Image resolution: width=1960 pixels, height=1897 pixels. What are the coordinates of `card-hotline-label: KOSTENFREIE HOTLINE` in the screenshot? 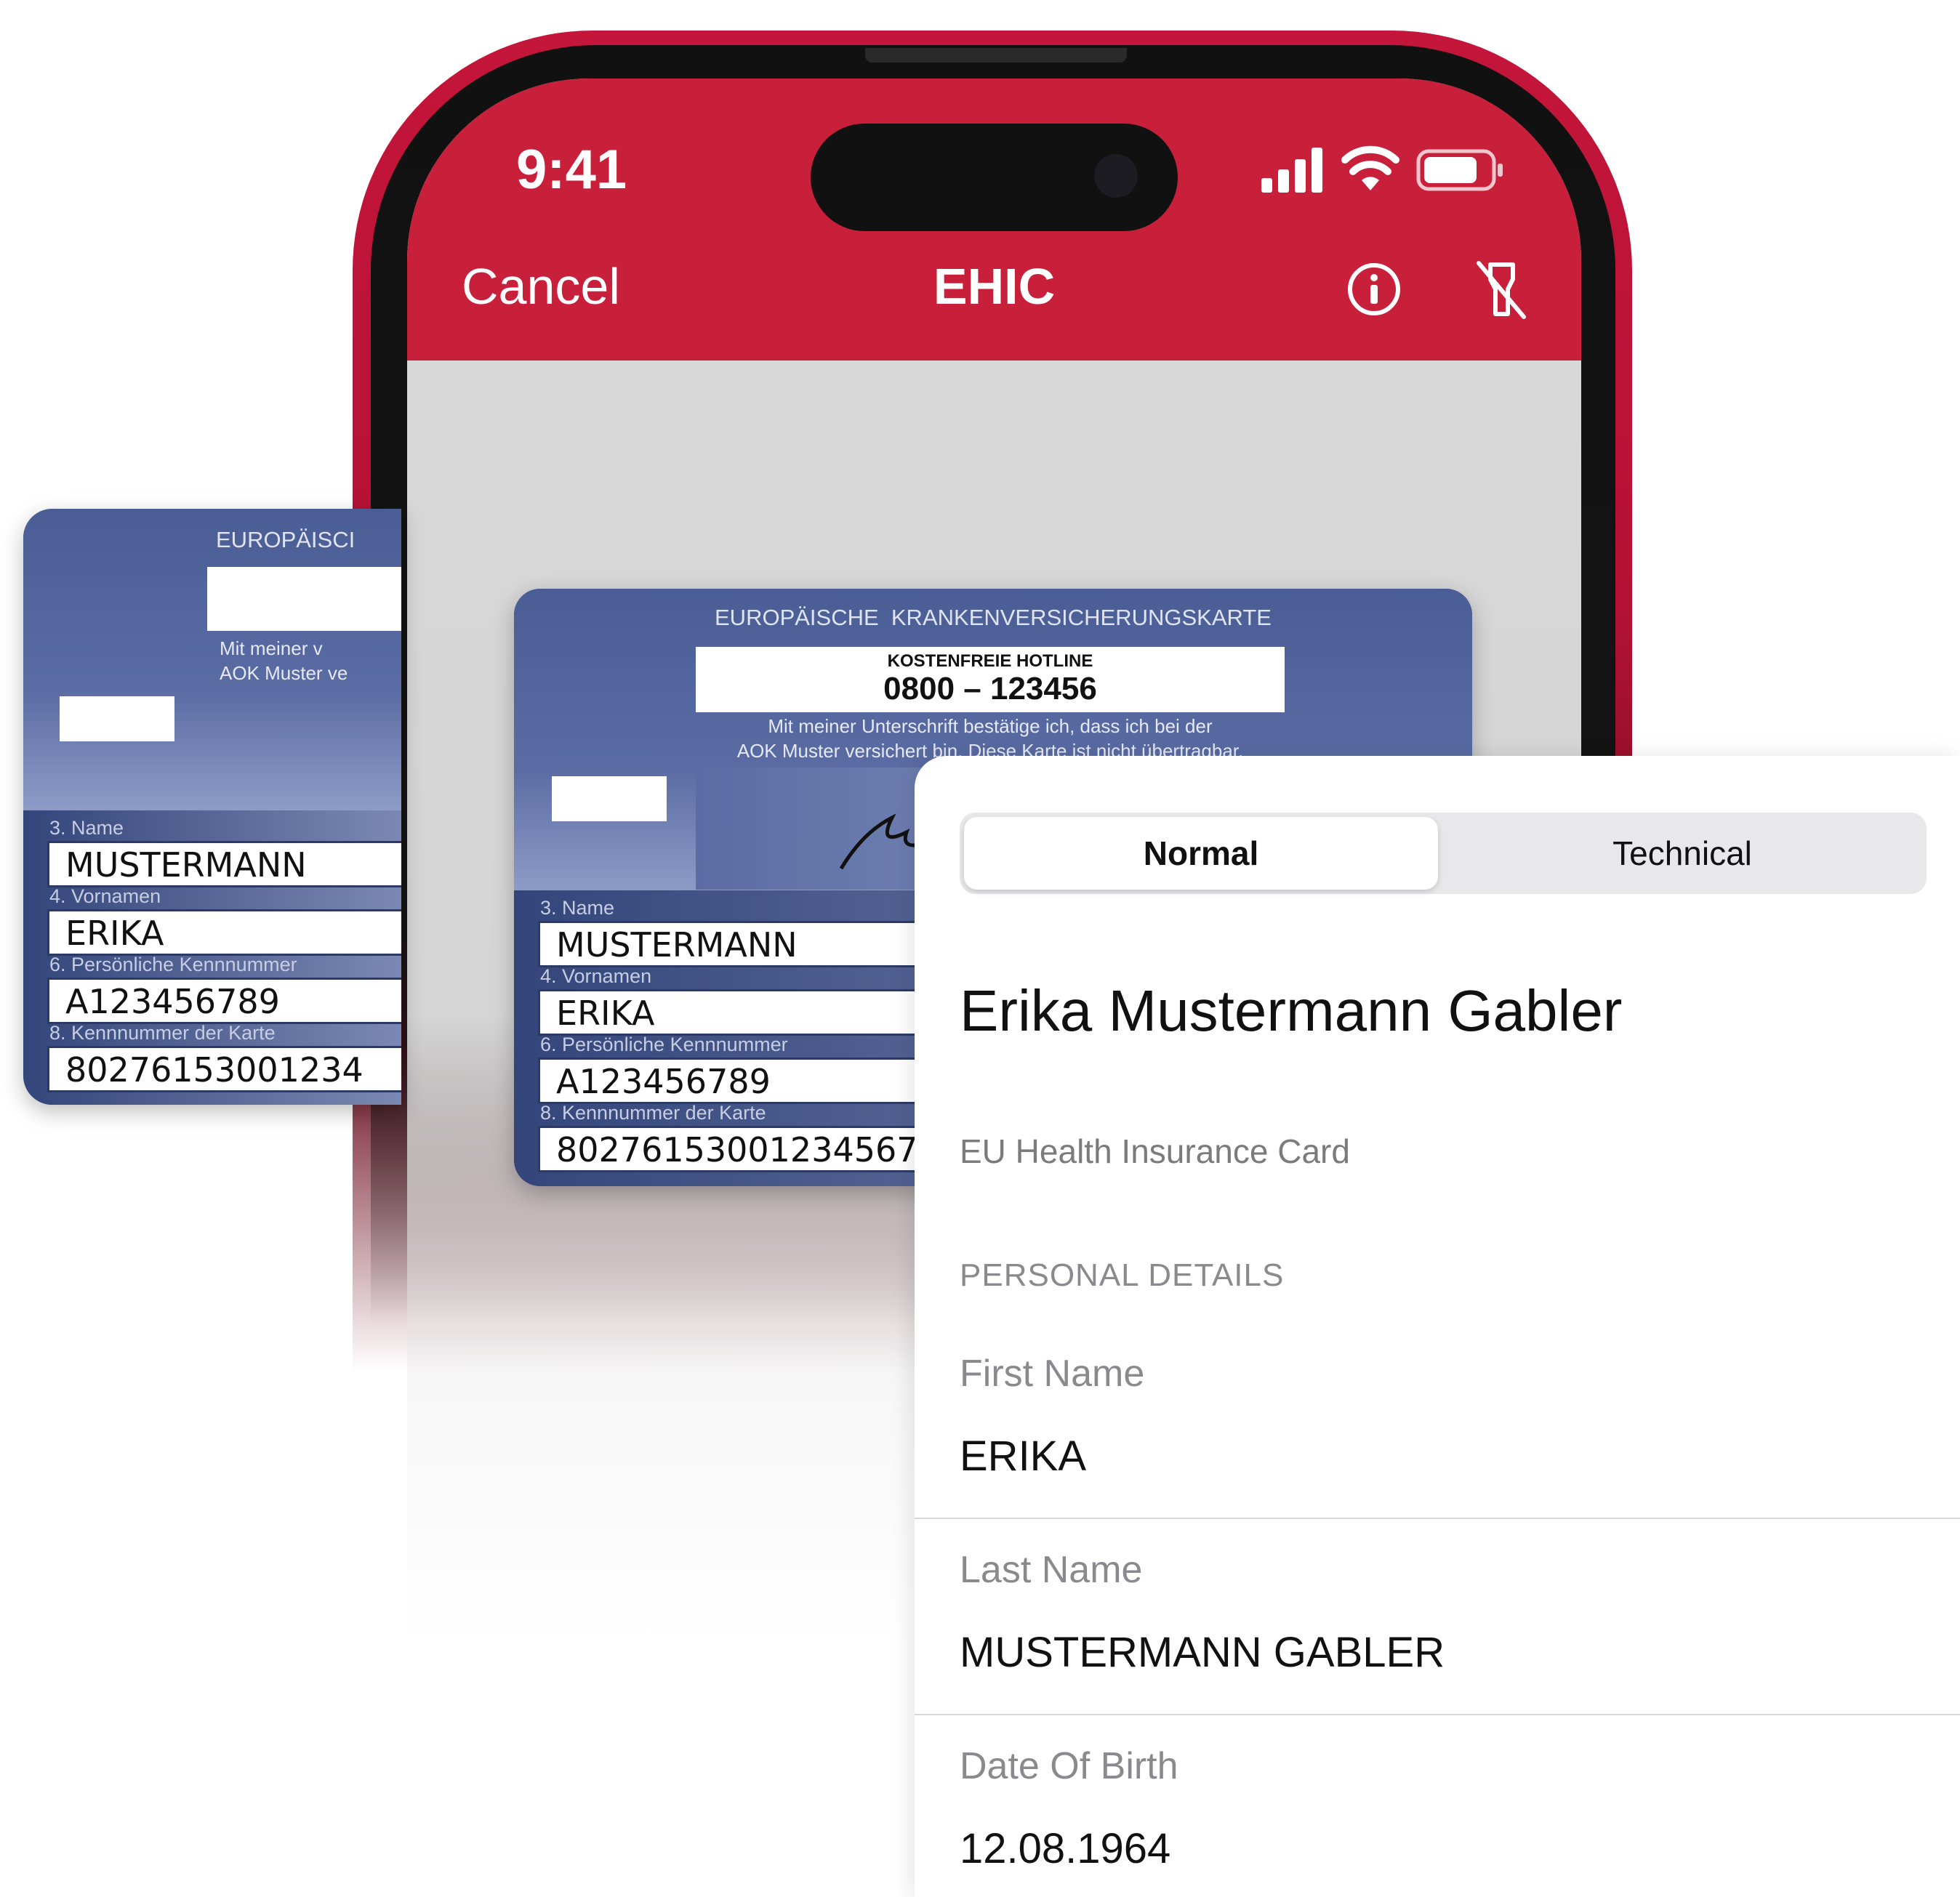 It's located at (990, 661).